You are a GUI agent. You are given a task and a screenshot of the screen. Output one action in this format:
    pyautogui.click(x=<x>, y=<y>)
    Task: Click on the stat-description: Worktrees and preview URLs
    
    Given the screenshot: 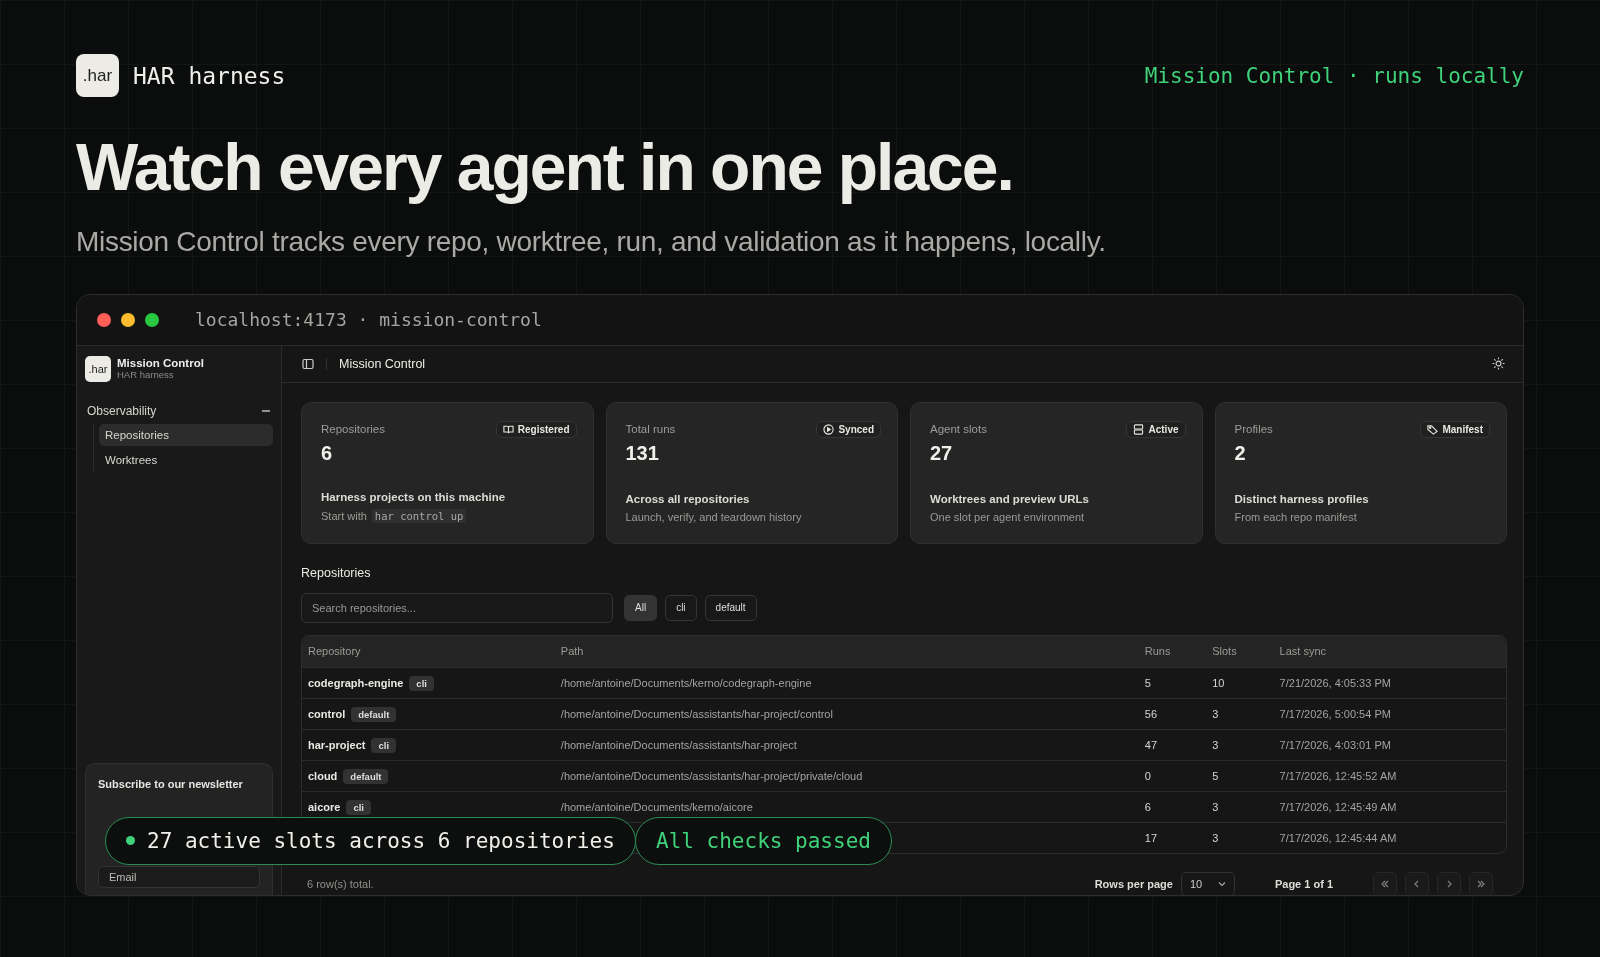 What is the action you would take?
    pyautogui.click(x=1010, y=498)
    